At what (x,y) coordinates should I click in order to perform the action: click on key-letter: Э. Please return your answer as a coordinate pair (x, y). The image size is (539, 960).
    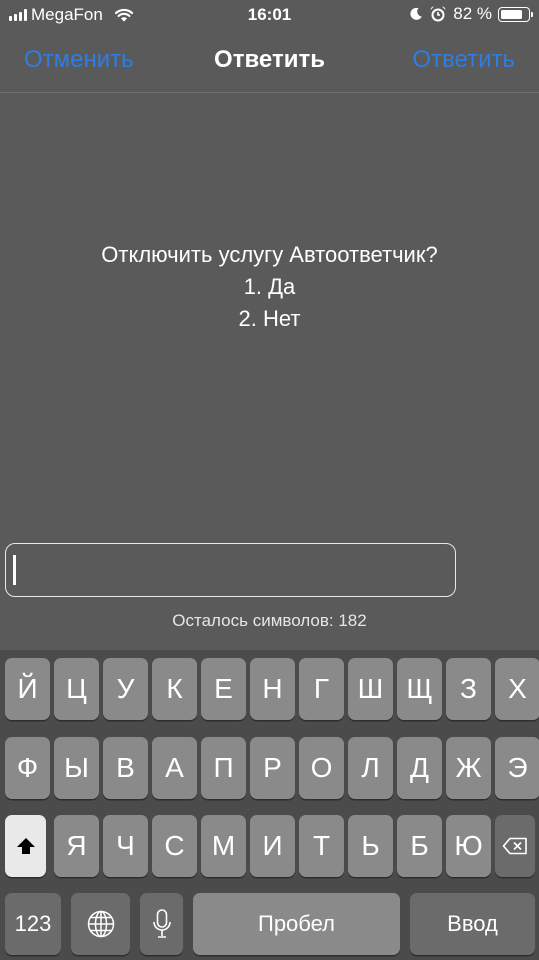
    Looking at the image, I should click on (517, 768).